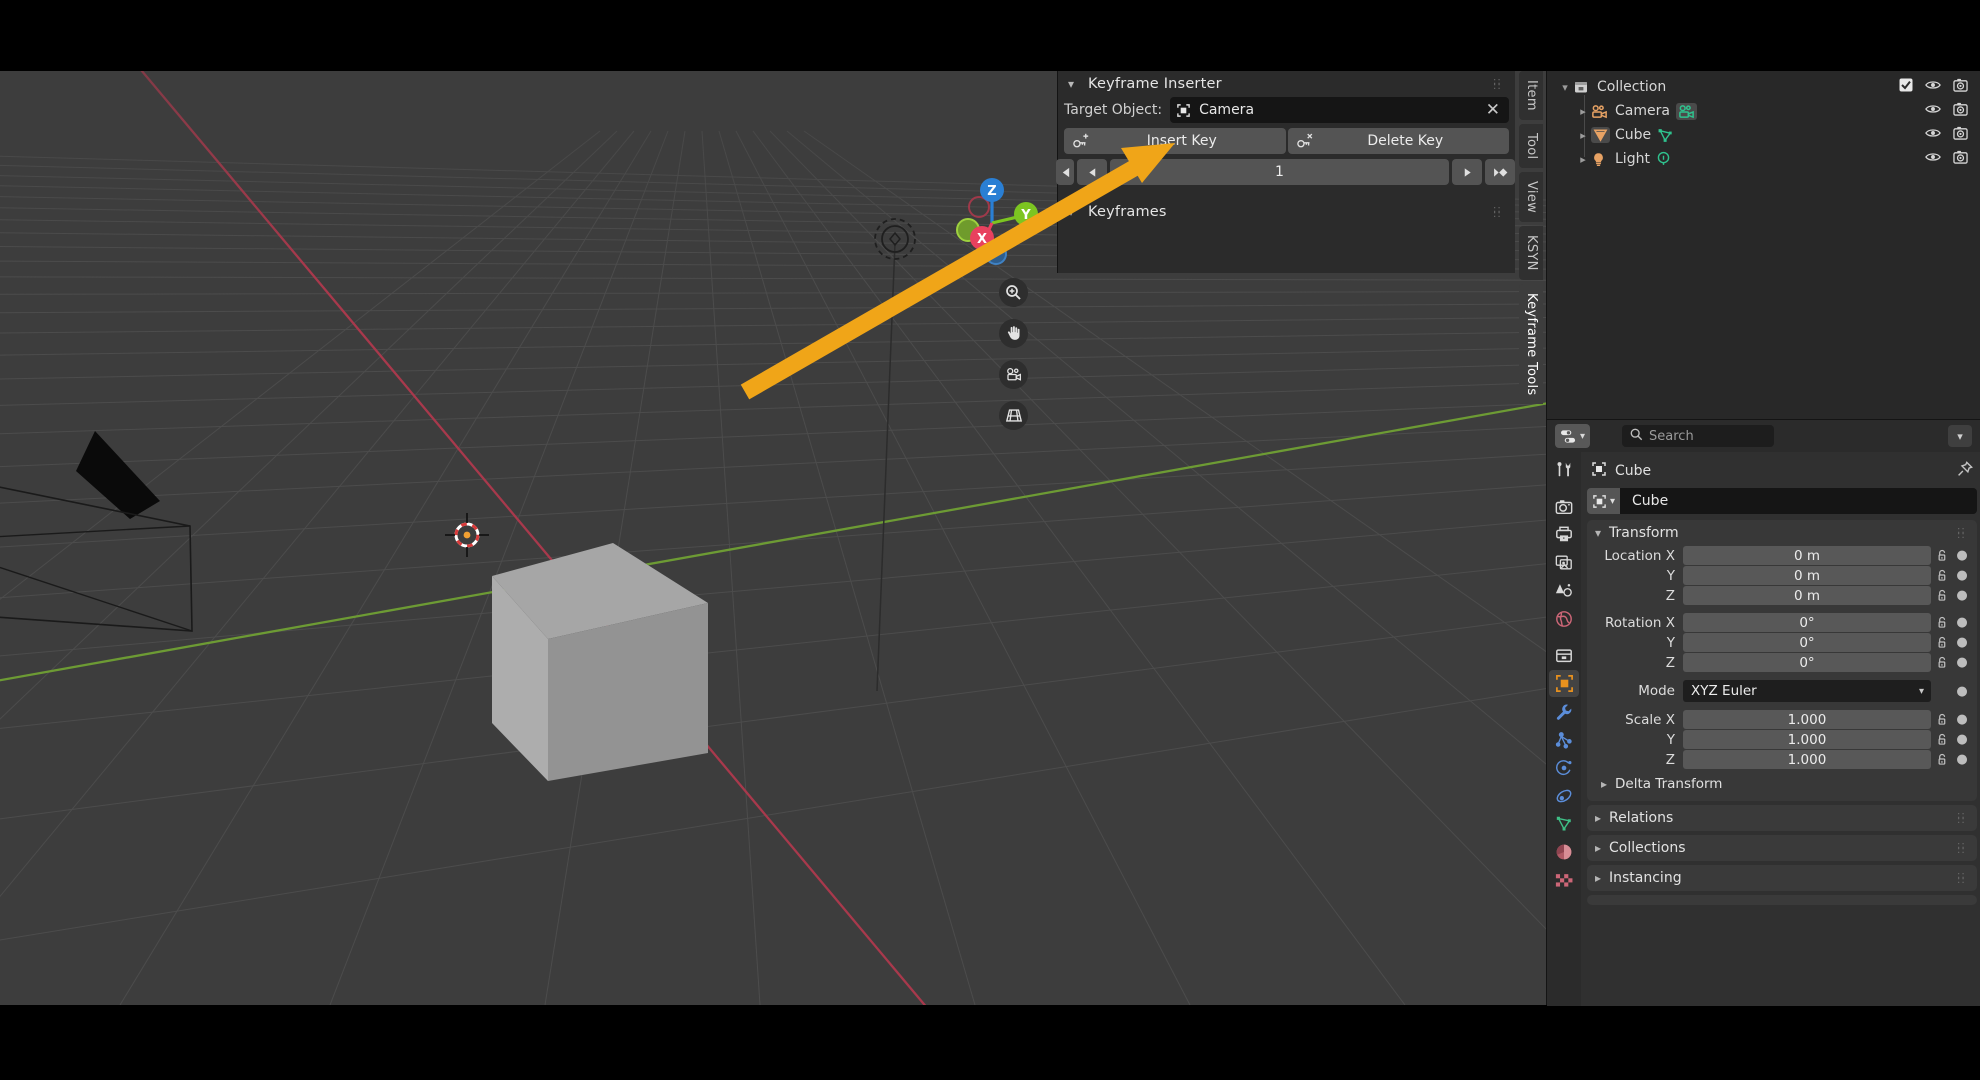 This screenshot has height=1080, width=1980. What do you see at coordinates (1807, 555) in the screenshot?
I see `location-x-field: 0 m` at bounding box center [1807, 555].